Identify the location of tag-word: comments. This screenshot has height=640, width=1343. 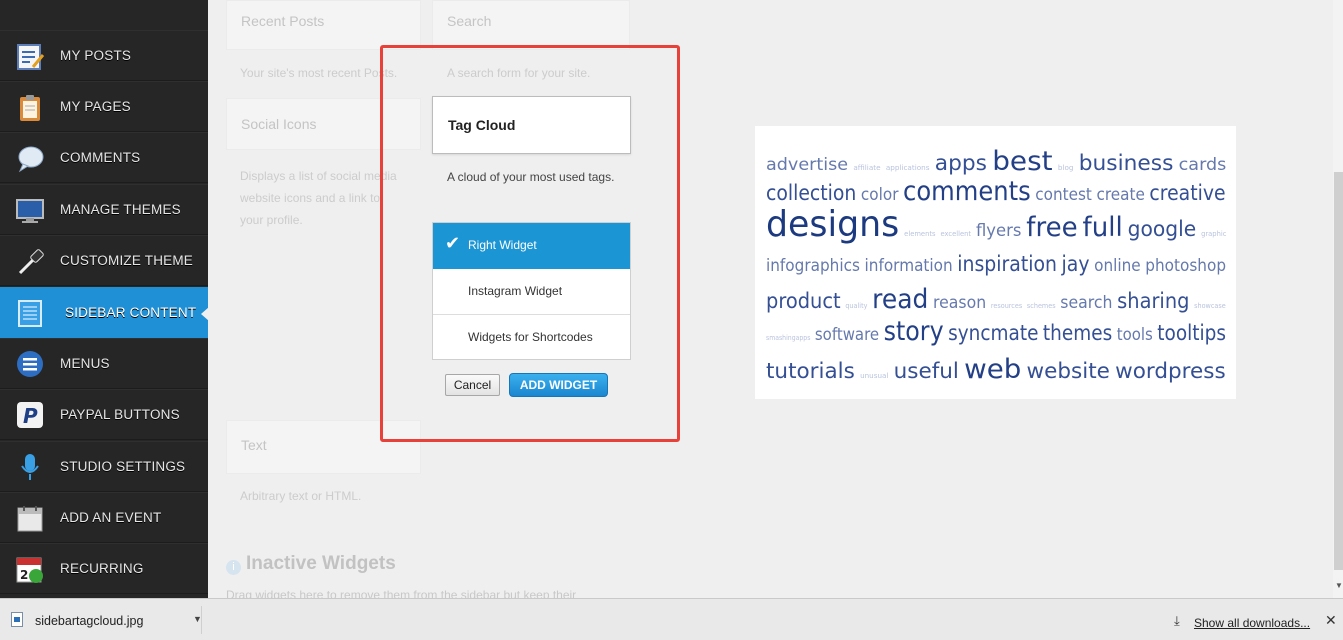
(967, 191).